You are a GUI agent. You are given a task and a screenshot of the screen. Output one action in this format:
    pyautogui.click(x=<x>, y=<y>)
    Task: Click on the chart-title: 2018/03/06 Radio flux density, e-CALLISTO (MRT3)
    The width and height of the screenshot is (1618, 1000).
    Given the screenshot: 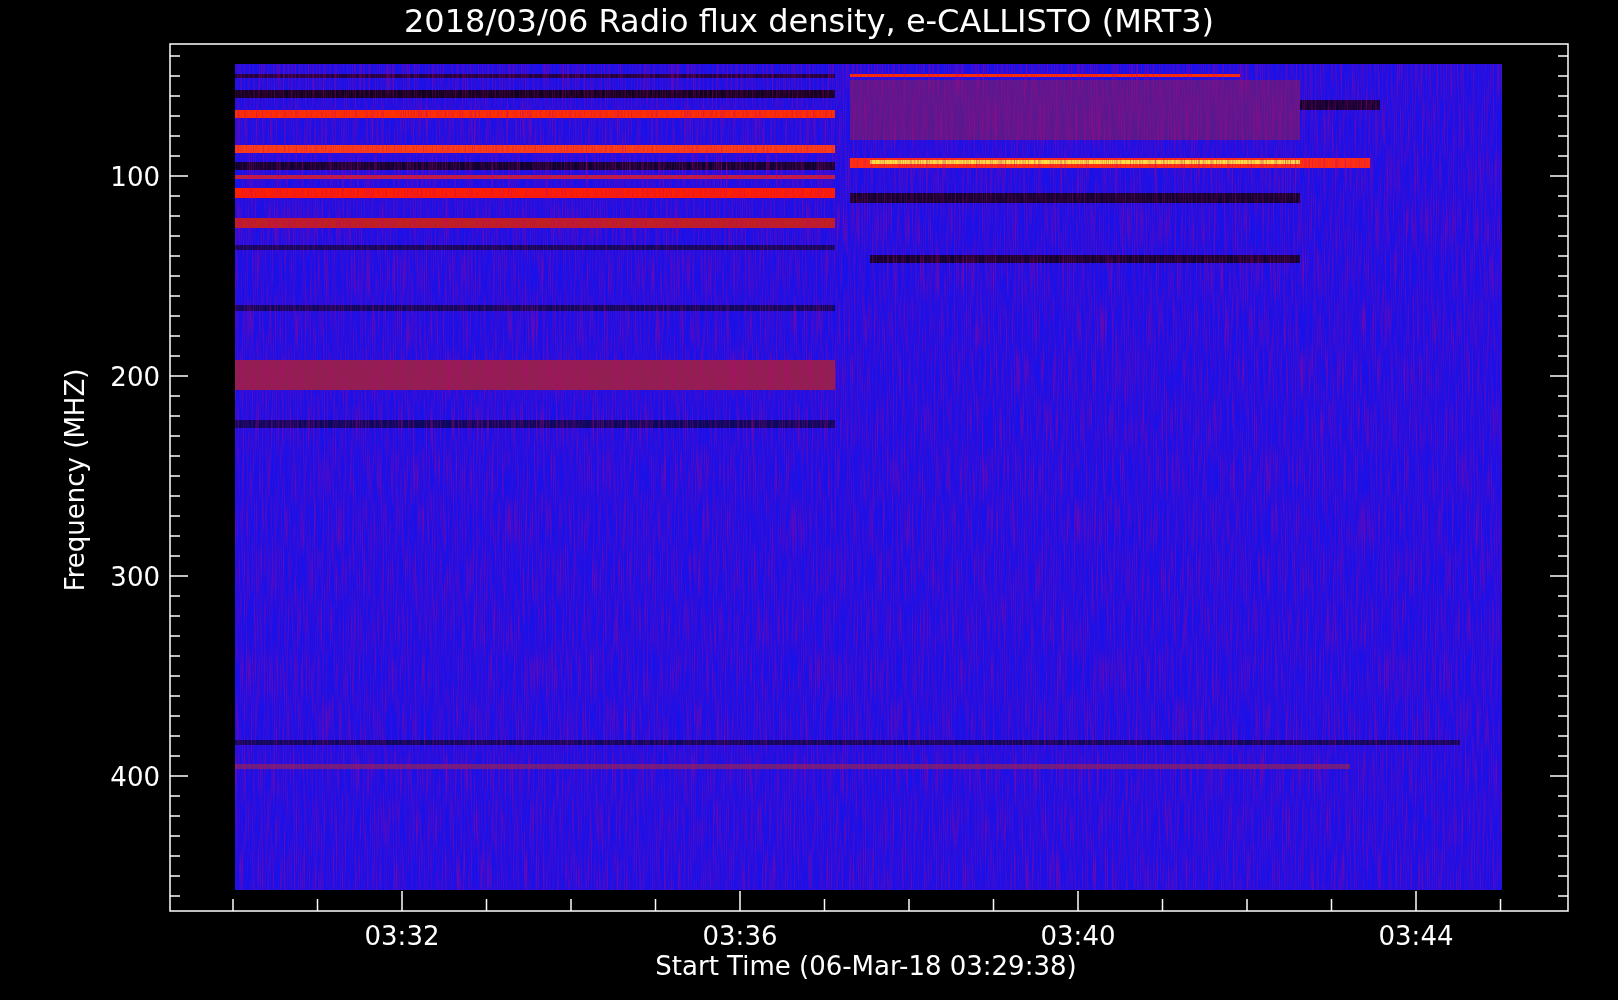 What is the action you would take?
    pyautogui.click(x=809, y=21)
    